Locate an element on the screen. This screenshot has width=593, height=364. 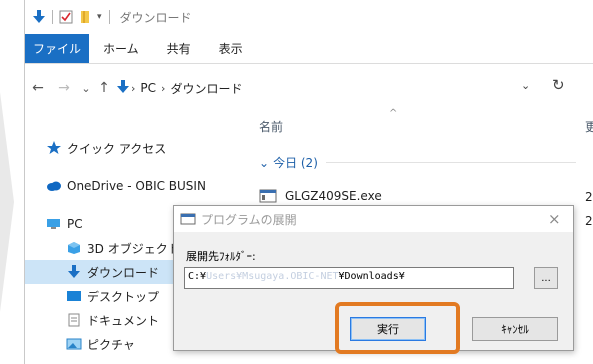
quick-access-dropdown-icon: ▾ is located at coordinates (99, 17).